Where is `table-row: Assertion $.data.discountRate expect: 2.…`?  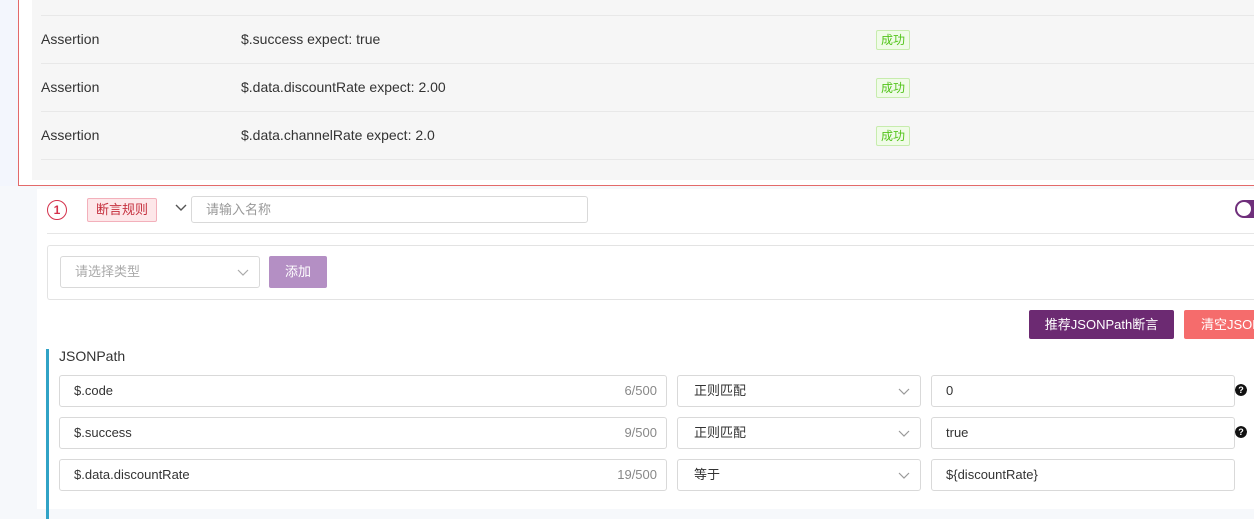
table-row: Assertion $.data.discountRate expect: 2.… is located at coordinates (647, 87).